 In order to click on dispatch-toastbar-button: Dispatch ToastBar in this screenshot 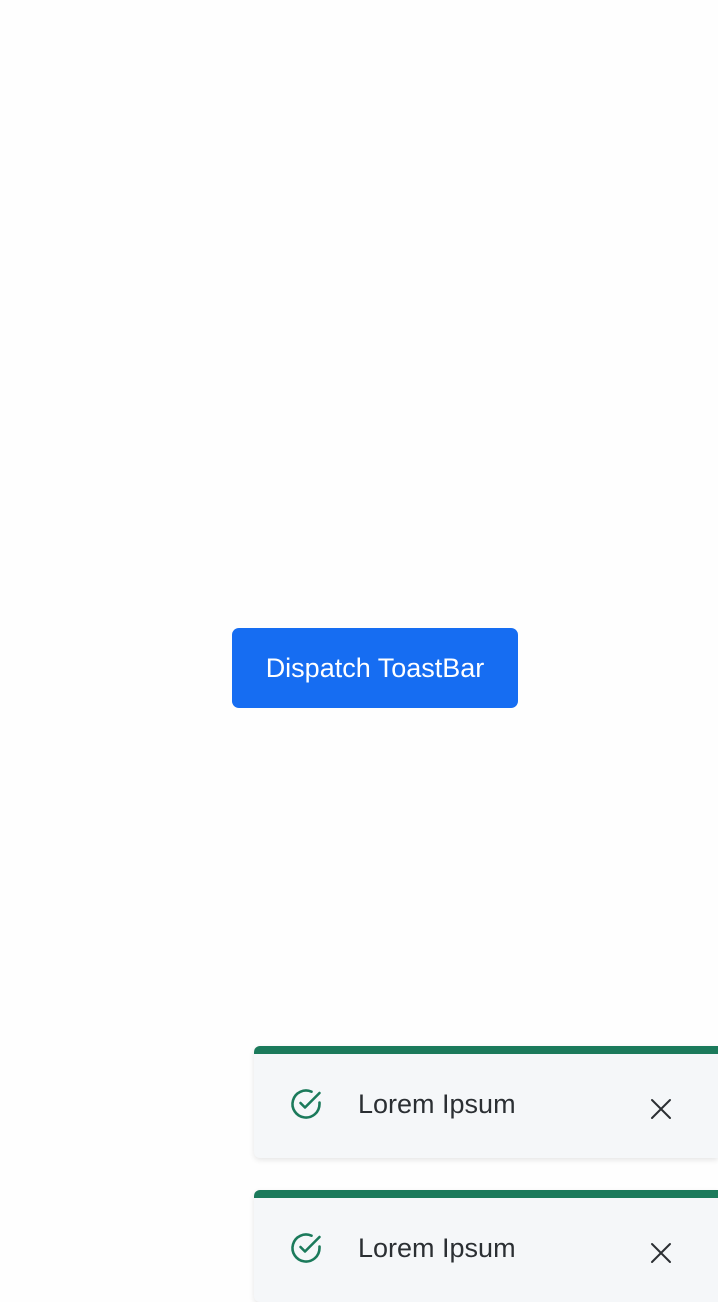, I will do `click(375, 668)`.